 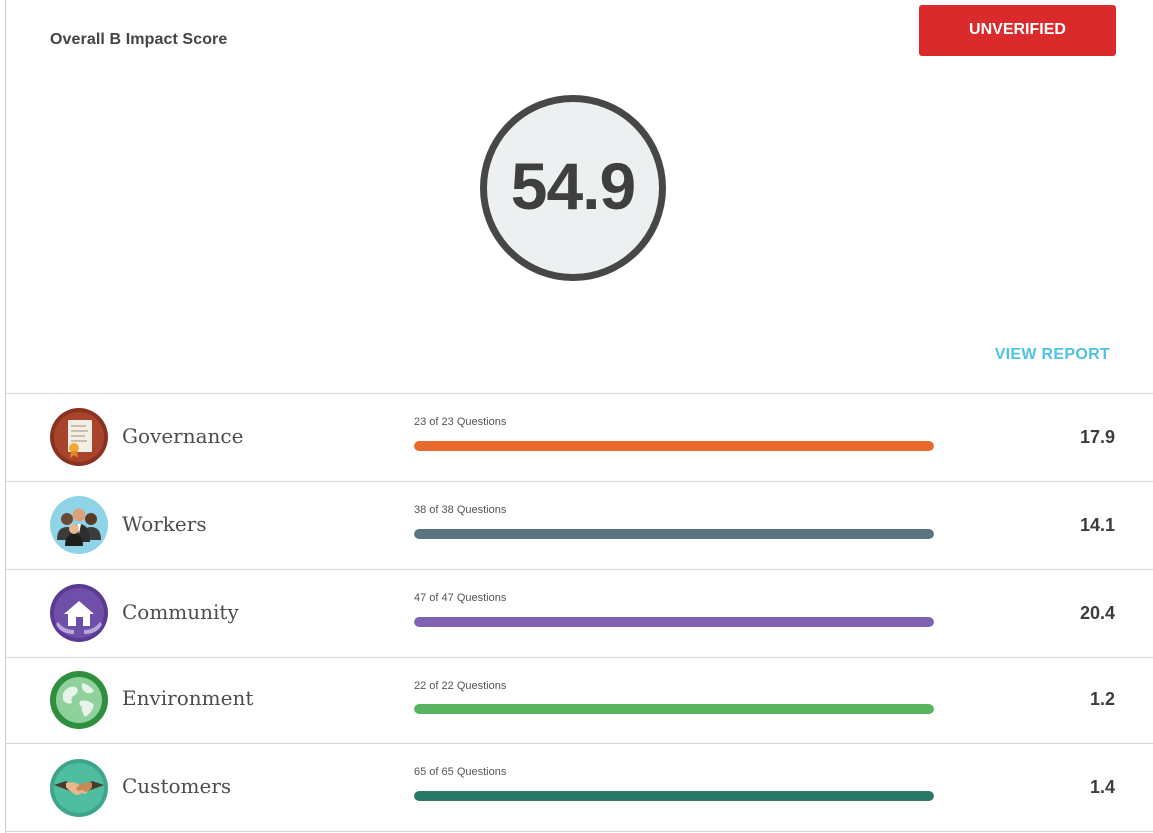 What do you see at coordinates (79, 700) in the screenshot?
I see `globe-icon` at bounding box center [79, 700].